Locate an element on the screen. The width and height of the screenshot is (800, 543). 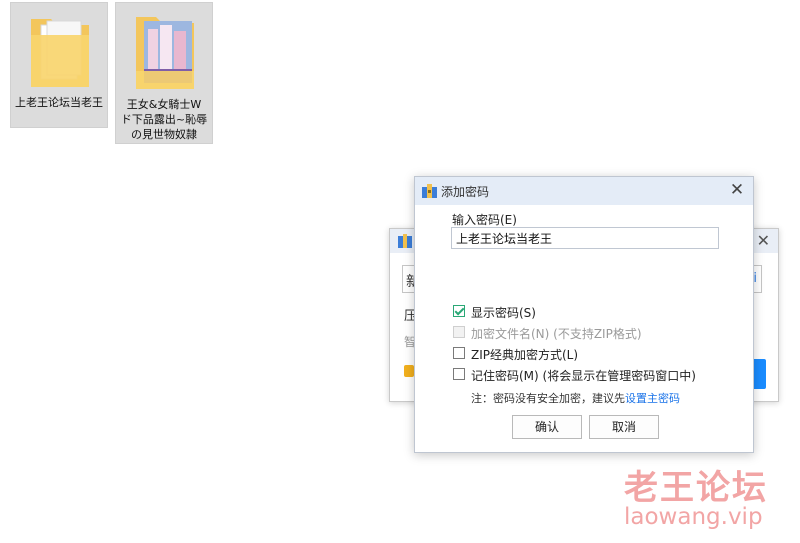
watermark-title: 老王论坛 is located at coordinates (696, 488).